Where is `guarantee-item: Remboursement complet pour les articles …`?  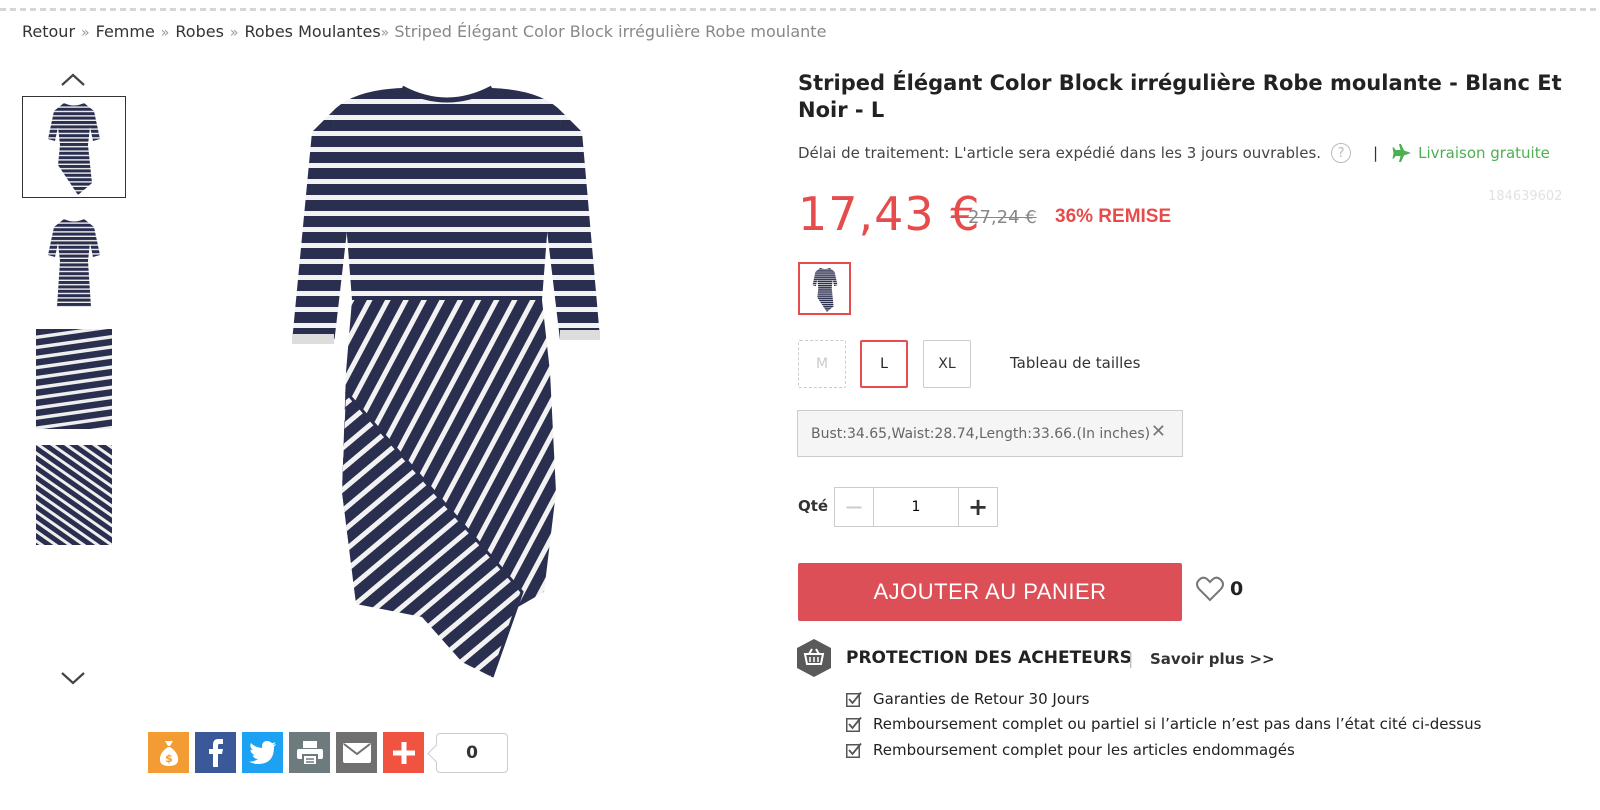
guarantee-item: Remboursement complet pour les articles … is located at coordinates (1163, 750).